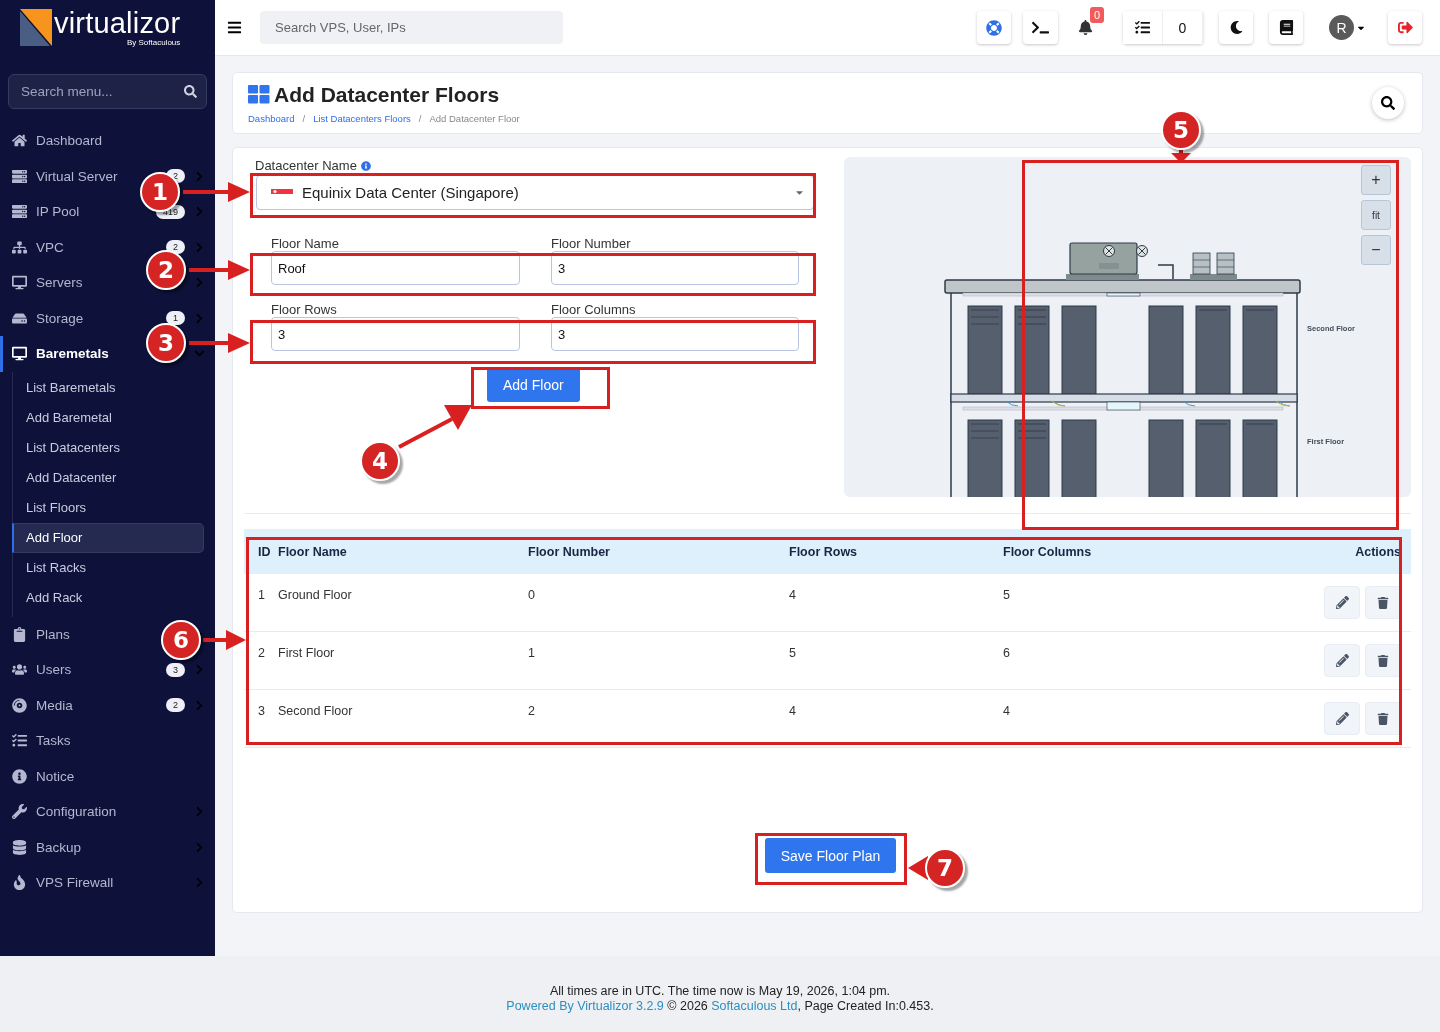 The image size is (1440, 1032). Describe the element at coordinates (591, 243) in the screenshot. I see `field-label: Floor Number` at that location.